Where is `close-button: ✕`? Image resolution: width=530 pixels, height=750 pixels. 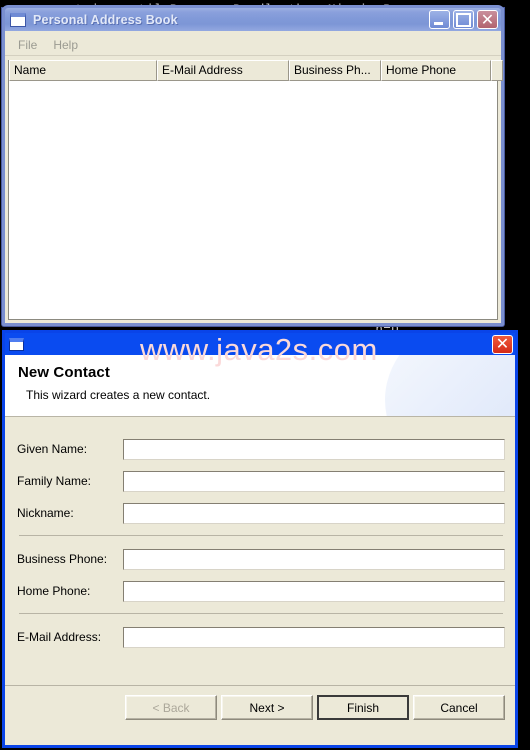 close-button: ✕ is located at coordinates (487, 19).